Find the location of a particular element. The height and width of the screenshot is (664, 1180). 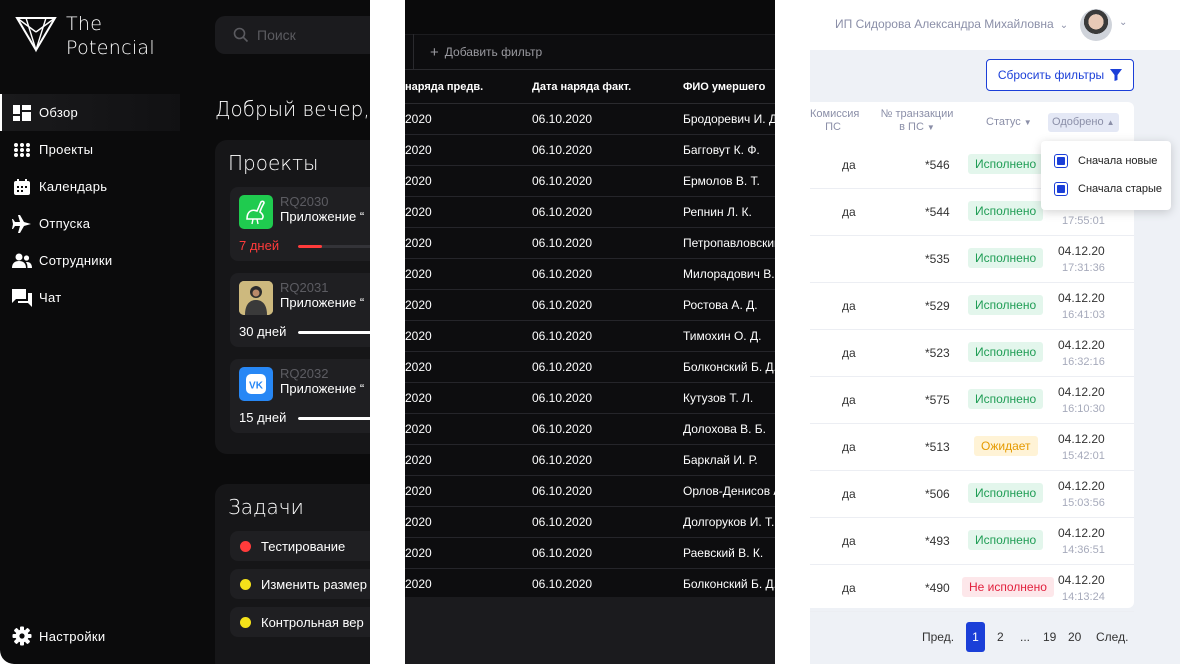

table-row: 2020 06.10.2020 Петропавловский is located at coordinates (590, 243).